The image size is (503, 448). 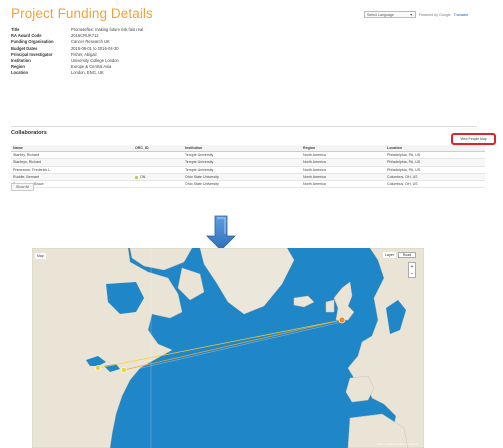 What do you see at coordinates (360, 389) in the screenshot?
I see `iberia-land` at bounding box center [360, 389].